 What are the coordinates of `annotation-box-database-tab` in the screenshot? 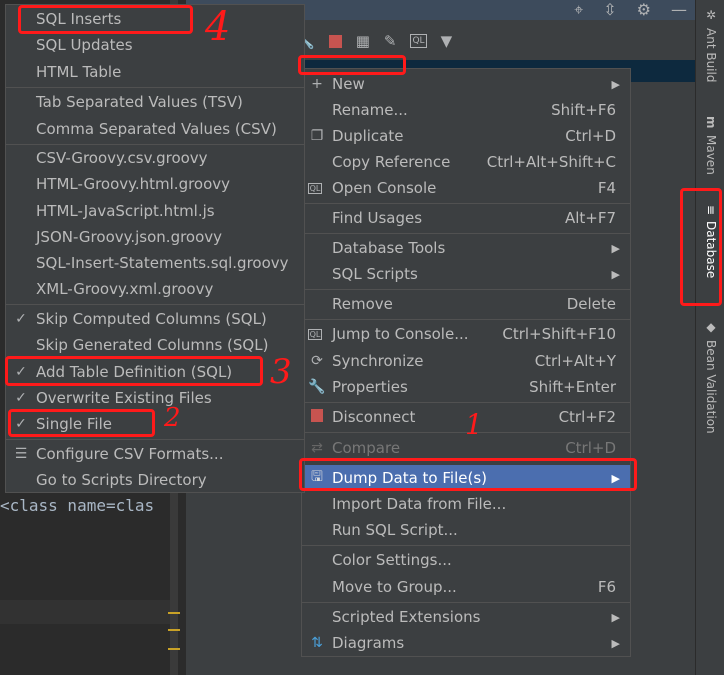 It's located at (701, 247).